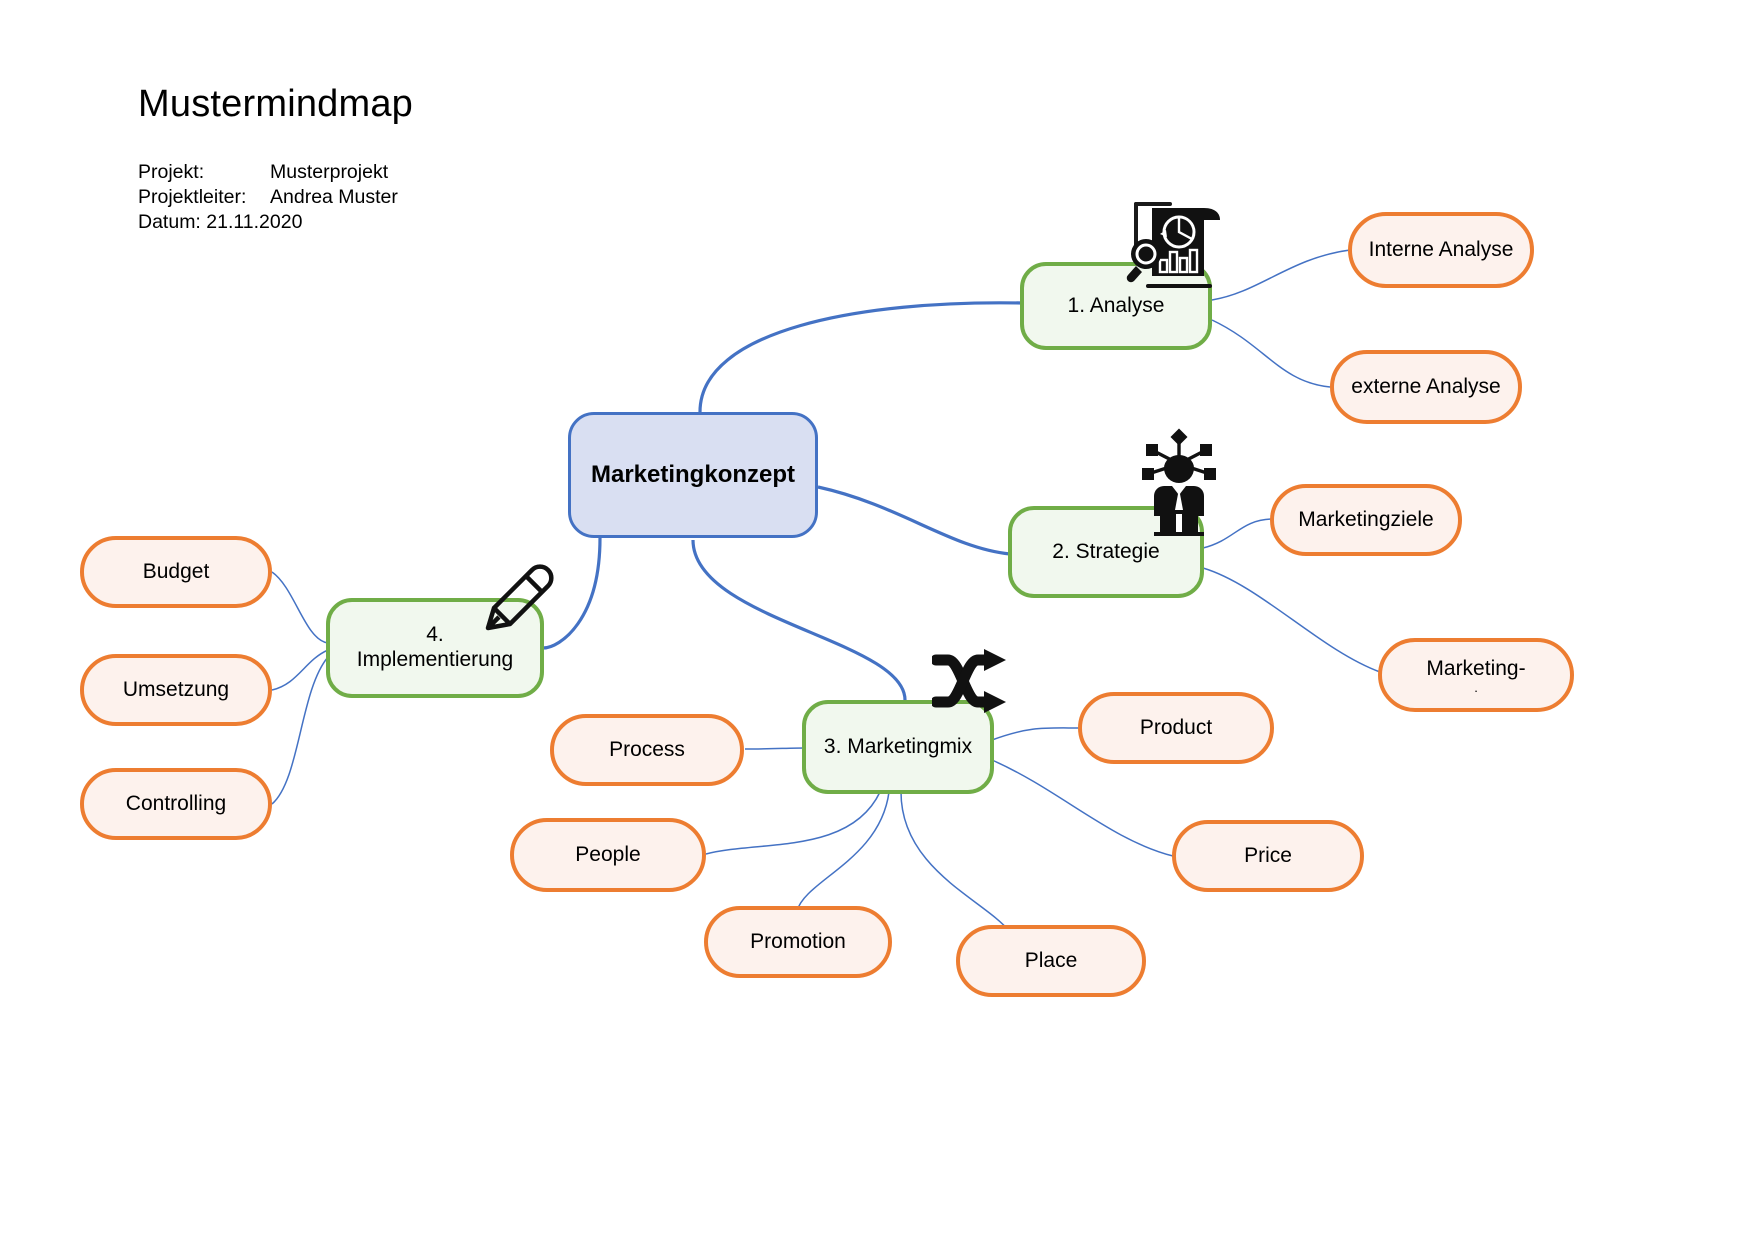 The height and width of the screenshot is (1239, 1754). Describe the element at coordinates (969, 681) in the screenshot. I see `shuffle-arrows-icon` at that location.